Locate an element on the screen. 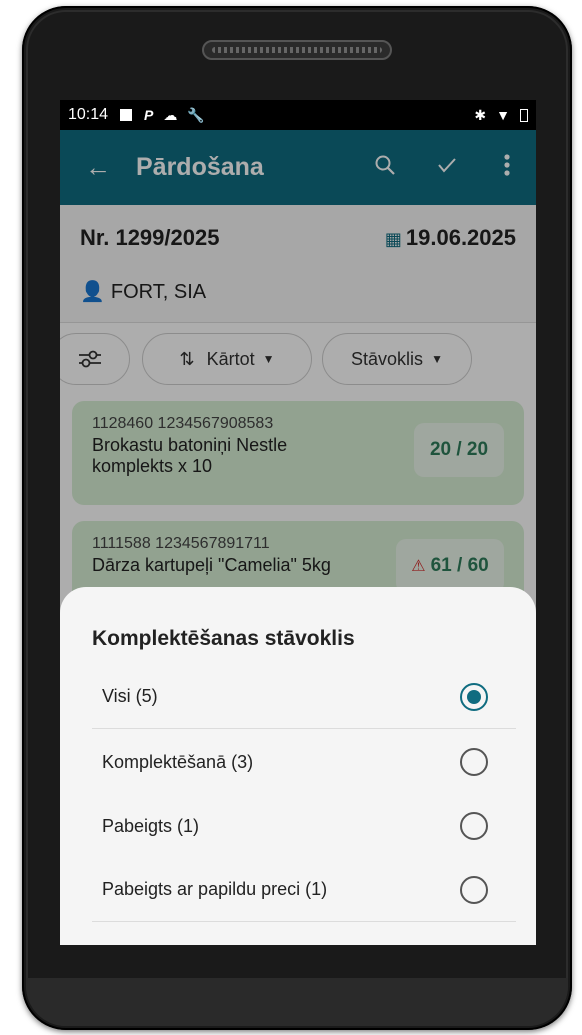  speaker-grille is located at coordinates (297, 50).